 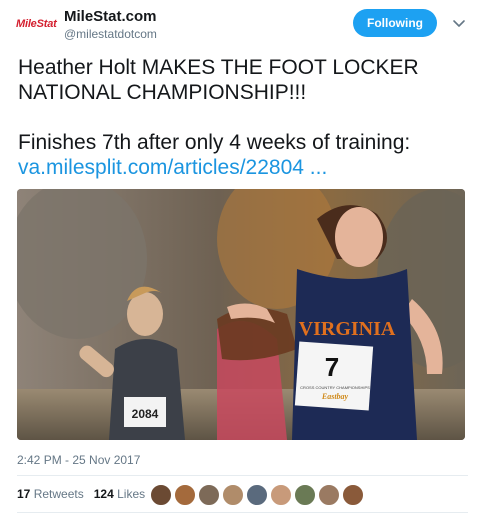 What do you see at coordinates (242, 512) in the screenshot?
I see `divider-bottom` at bounding box center [242, 512].